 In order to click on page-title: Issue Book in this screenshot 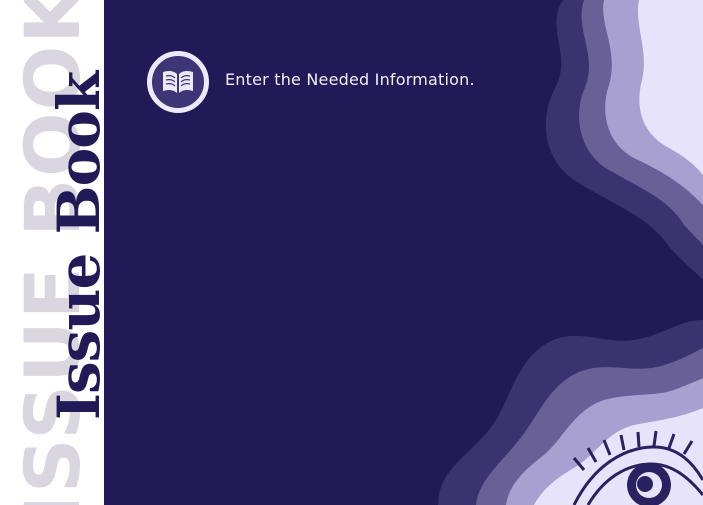, I will do `click(74, 246)`.